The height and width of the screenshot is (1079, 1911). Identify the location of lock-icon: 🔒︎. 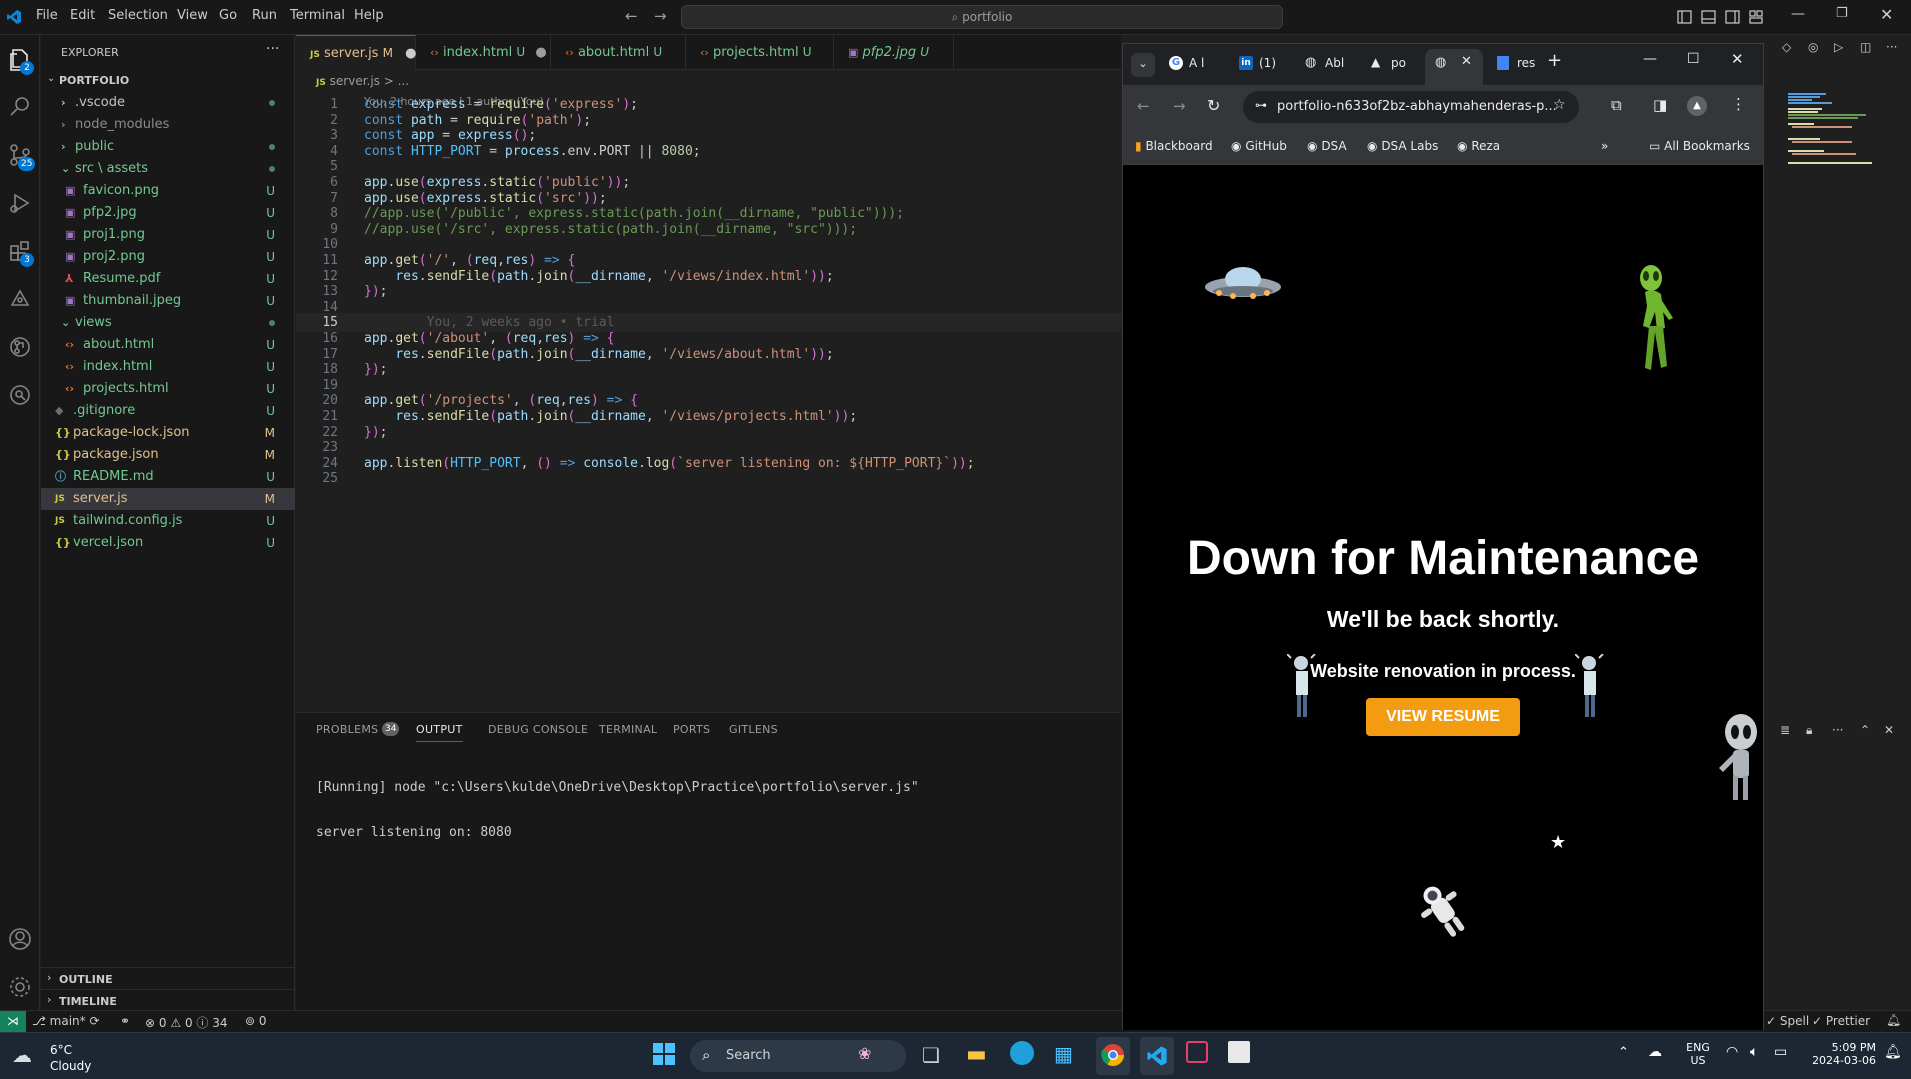
(1809, 730).